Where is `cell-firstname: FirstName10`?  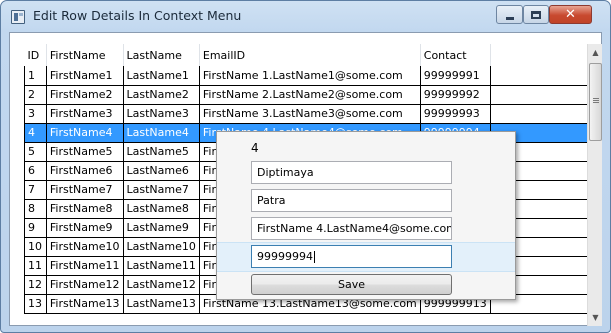
cell-firstname: FirstName10 is located at coordinates (85, 247).